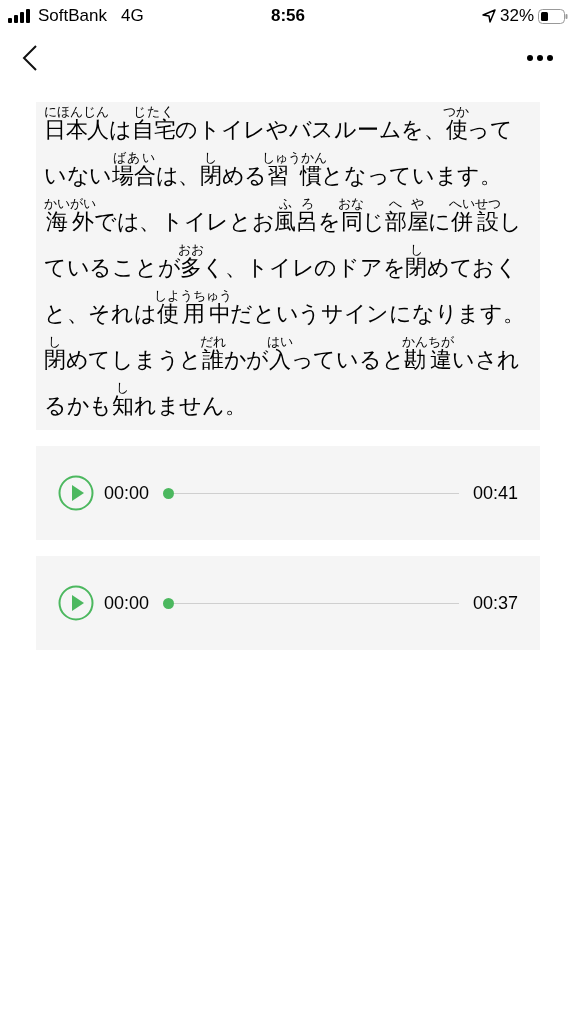  I want to click on network-type: 4G, so click(132, 16).